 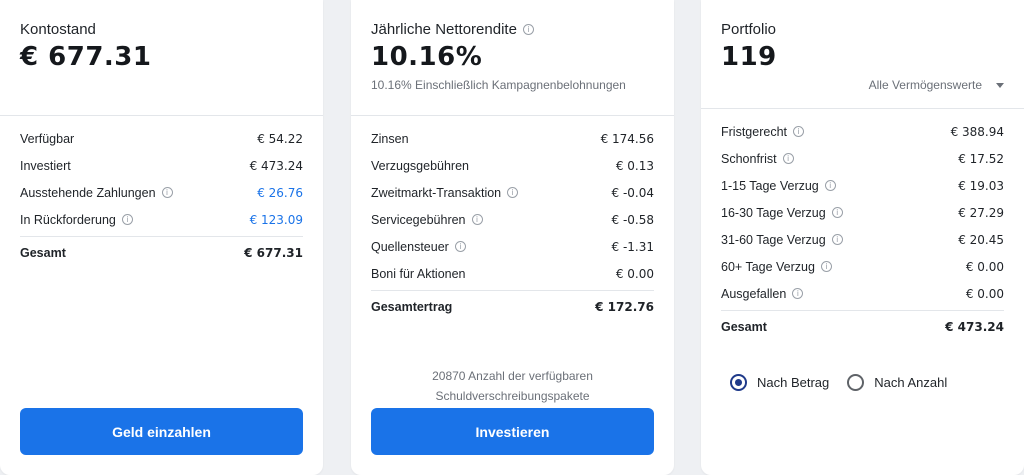 What do you see at coordinates (512, 165) in the screenshot?
I see `return-row-late-fees: Verzugsgebühren € 0.13` at bounding box center [512, 165].